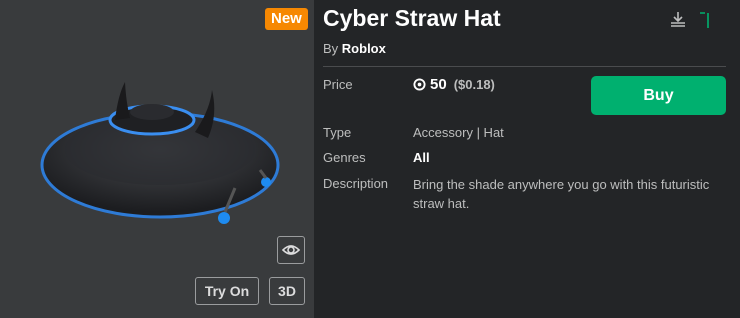 The width and height of the screenshot is (740, 318). I want to click on price-value: 50 ($0.18), so click(454, 84).